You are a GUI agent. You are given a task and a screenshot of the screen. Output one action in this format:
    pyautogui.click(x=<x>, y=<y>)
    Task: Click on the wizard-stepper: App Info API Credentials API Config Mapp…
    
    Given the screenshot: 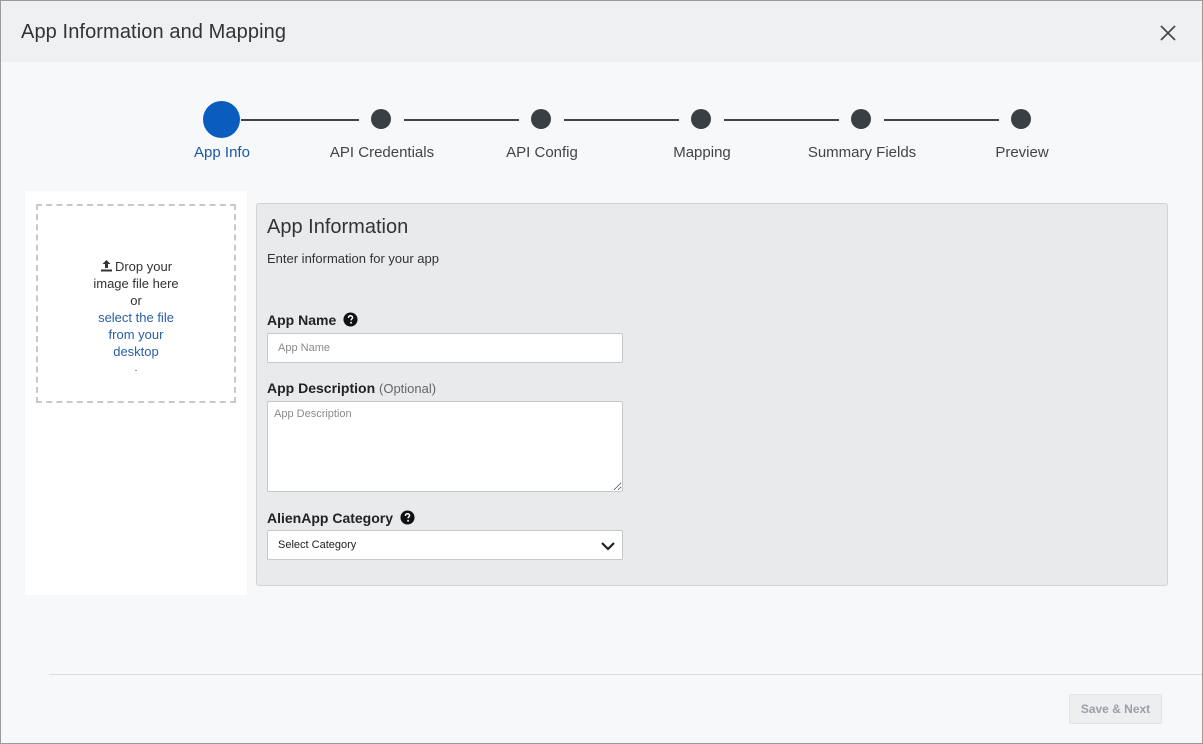 What is the action you would take?
    pyautogui.click(x=601, y=136)
    